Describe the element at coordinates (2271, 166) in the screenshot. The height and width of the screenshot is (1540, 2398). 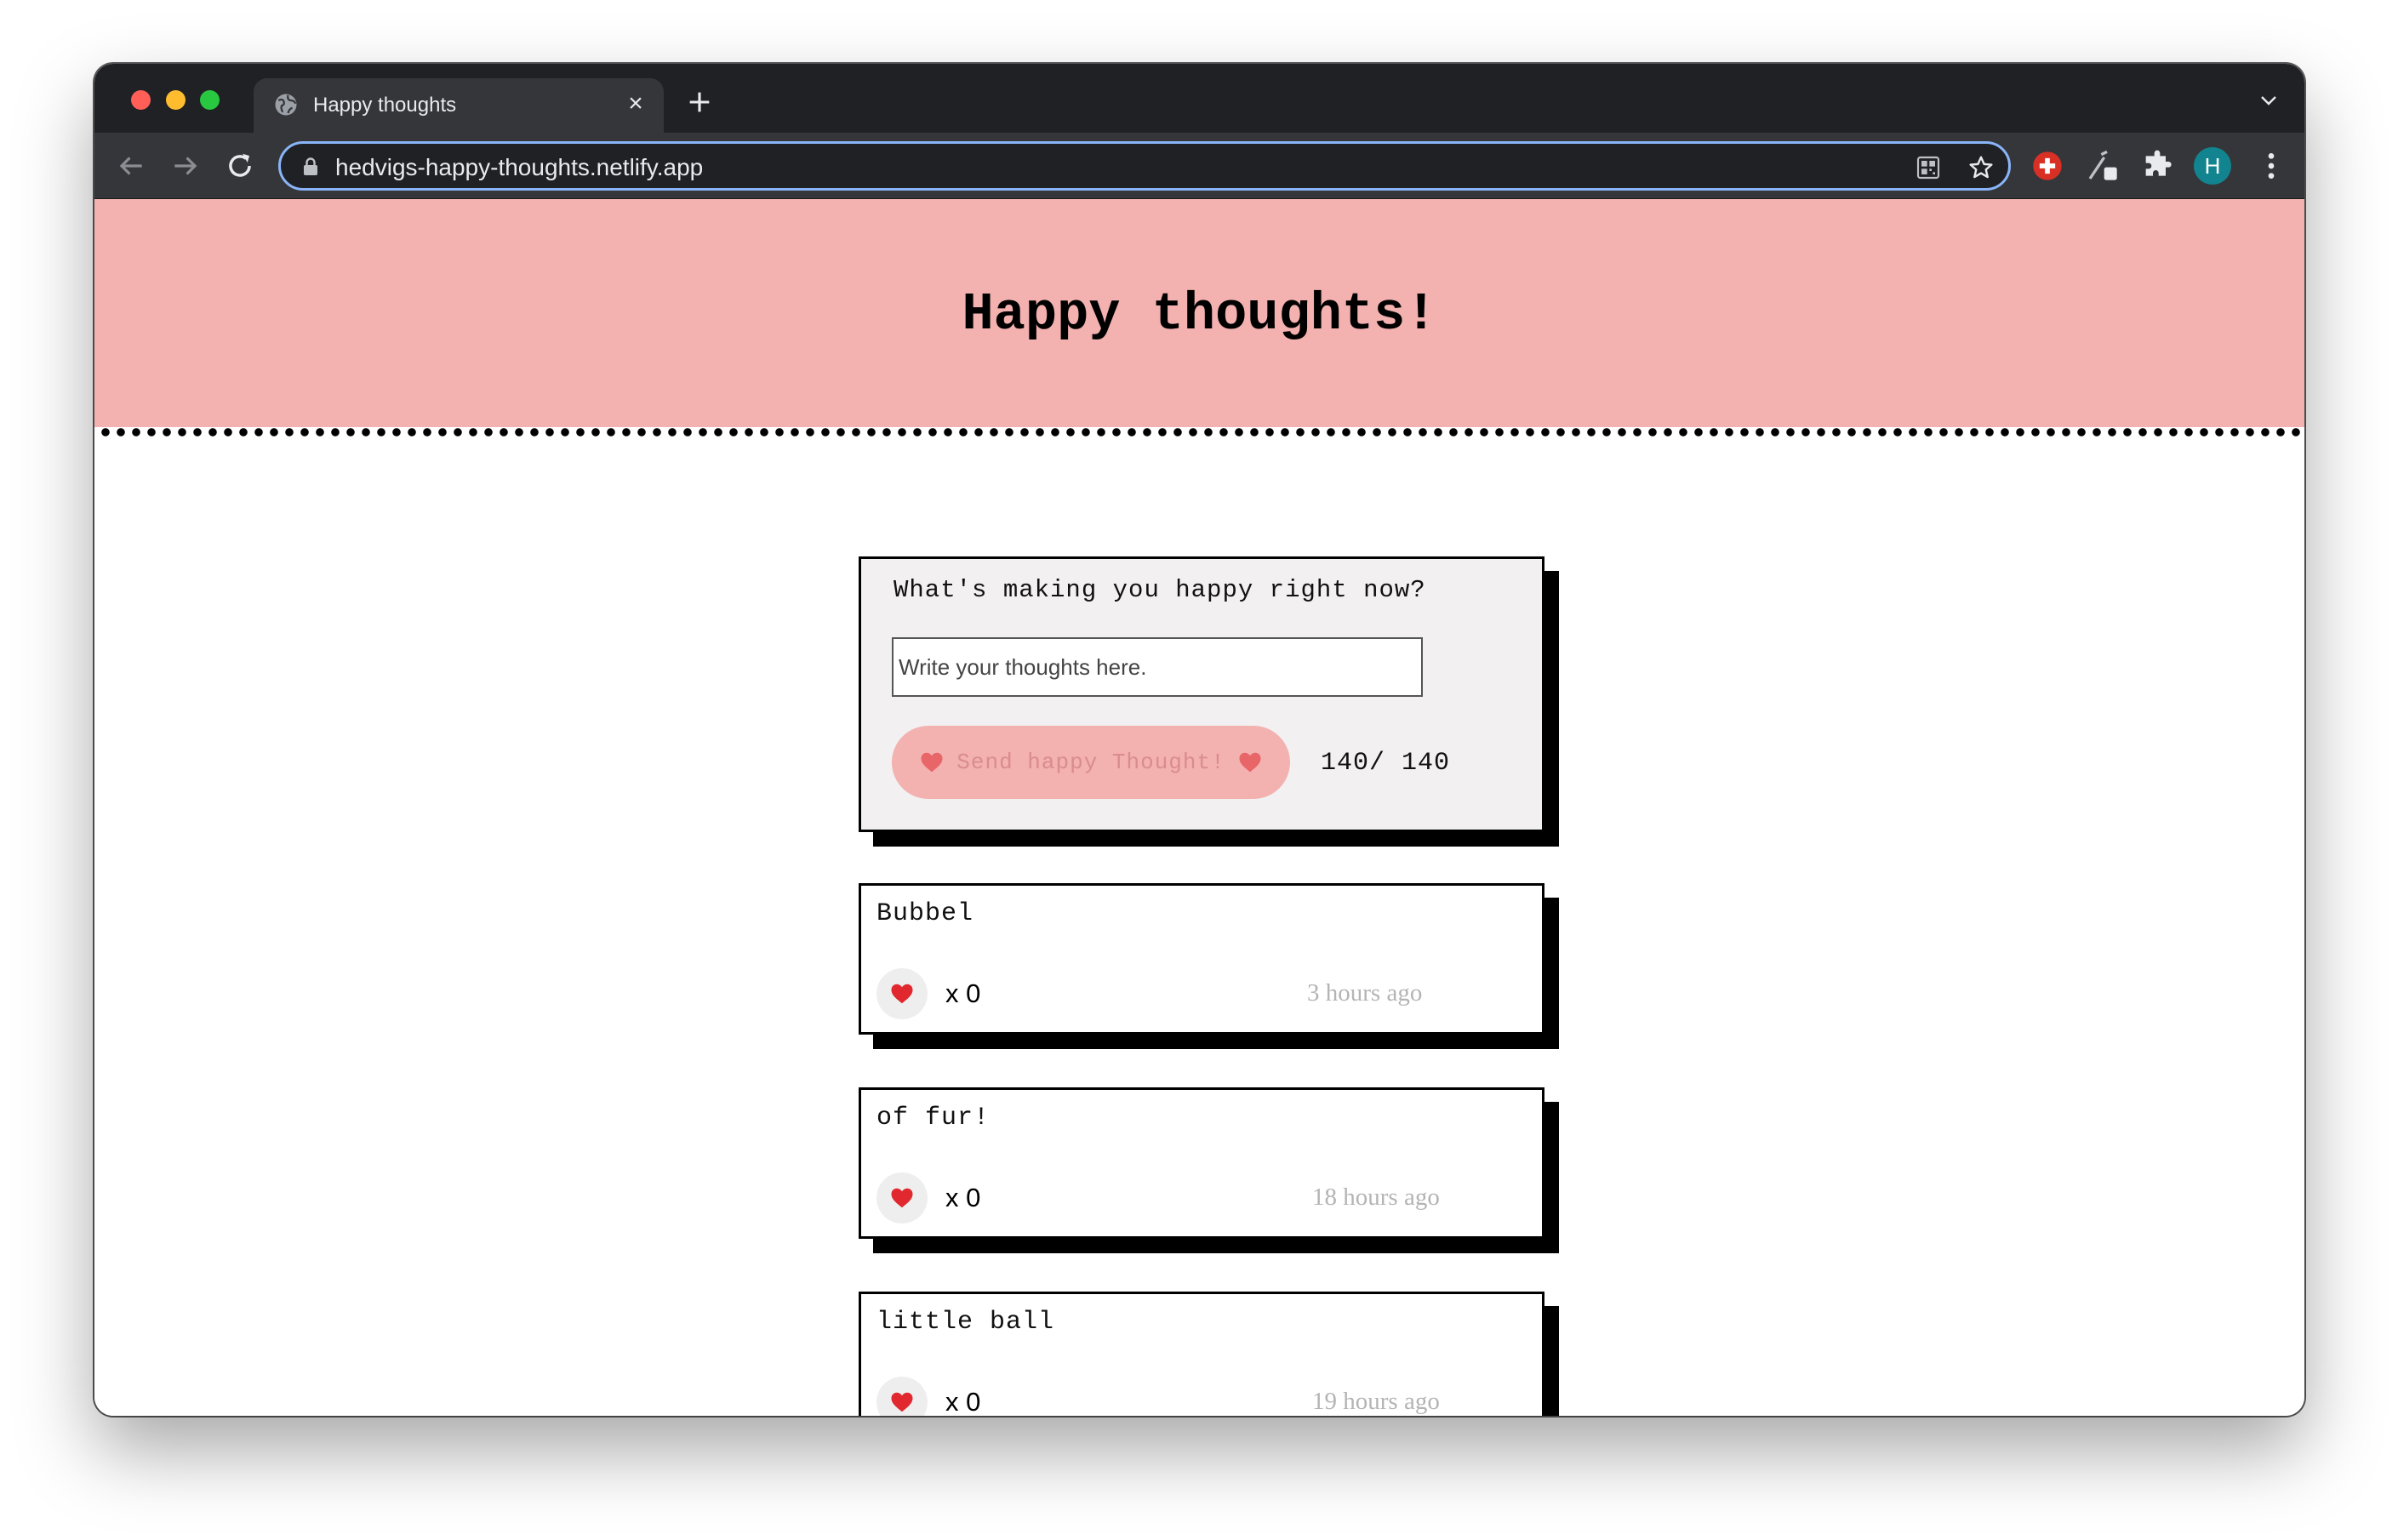
I see `more-vert-icon` at that location.